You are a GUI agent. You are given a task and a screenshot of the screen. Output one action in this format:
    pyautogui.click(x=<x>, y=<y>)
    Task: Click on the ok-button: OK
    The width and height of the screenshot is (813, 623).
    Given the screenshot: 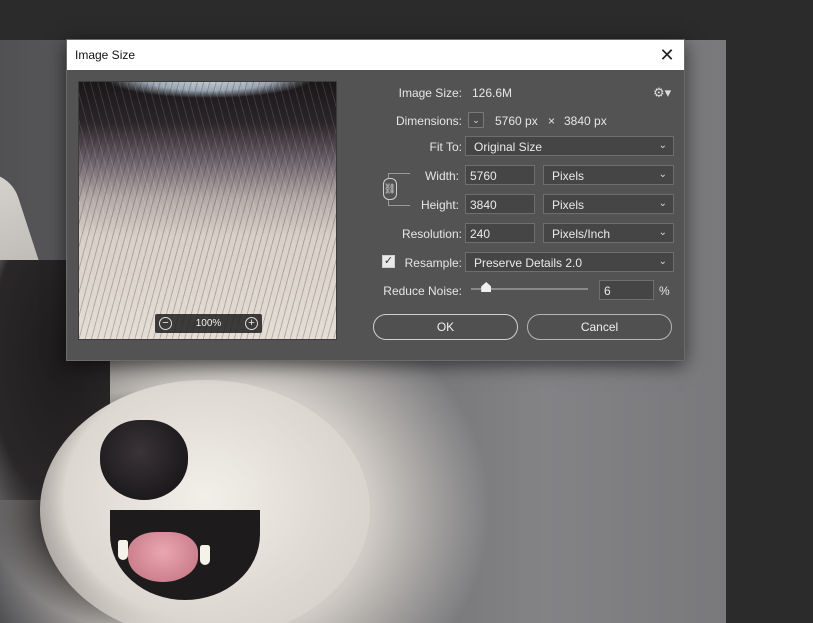 What is the action you would take?
    pyautogui.click(x=445, y=327)
    